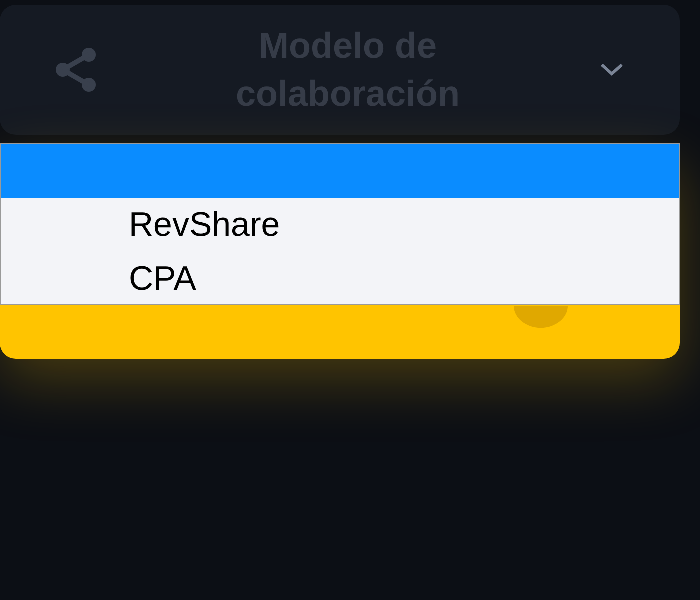 This screenshot has height=600, width=700. What do you see at coordinates (612, 70) in the screenshot?
I see `chevron-icon` at bounding box center [612, 70].